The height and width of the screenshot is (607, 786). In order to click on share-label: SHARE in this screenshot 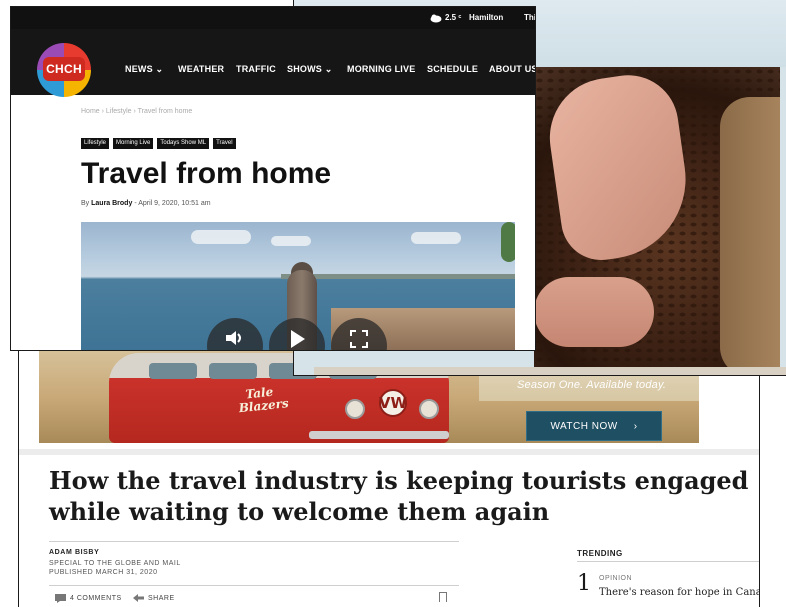, I will do `click(161, 598)`.